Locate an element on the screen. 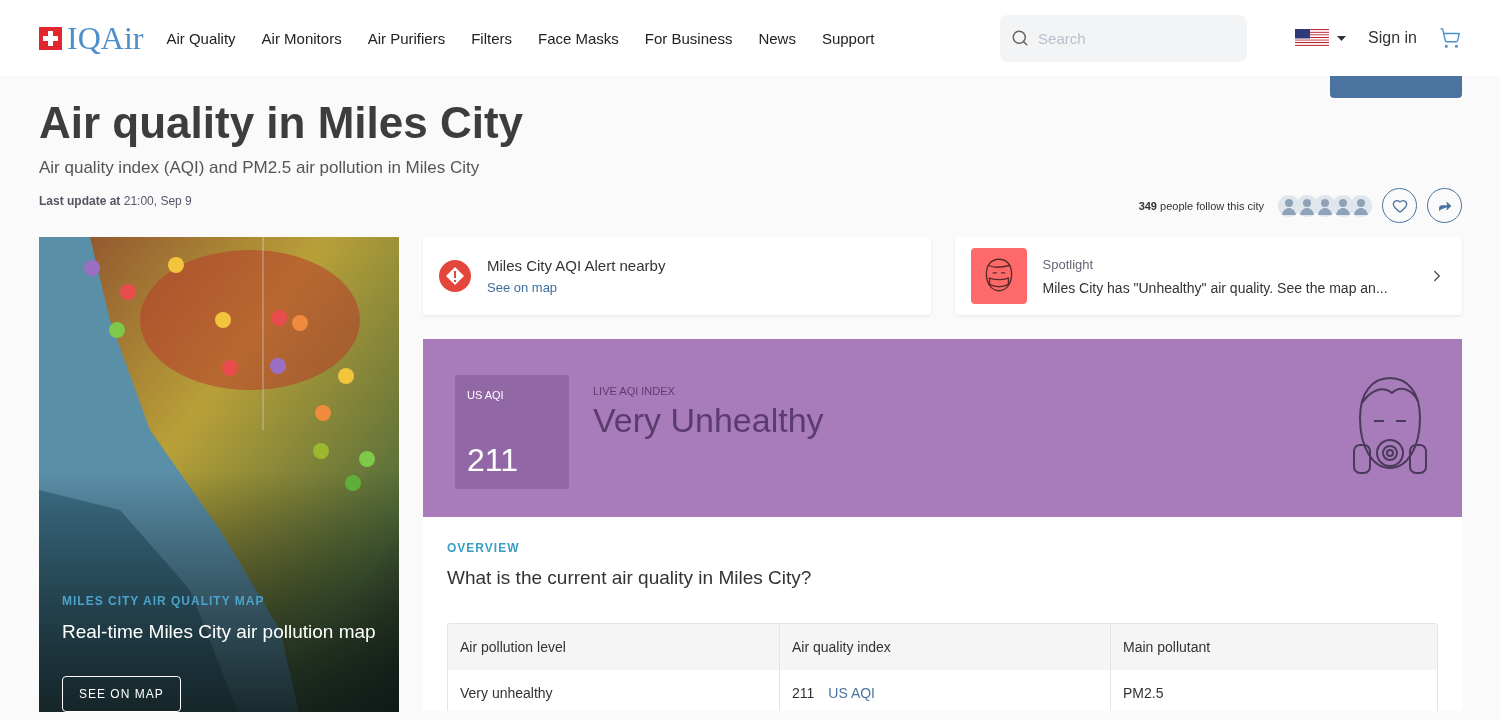 This screenshot has height=720, width=1500. map-eyebrow: MILES CITY AIR QUALITY MAP is located at coordinates (164, 601).